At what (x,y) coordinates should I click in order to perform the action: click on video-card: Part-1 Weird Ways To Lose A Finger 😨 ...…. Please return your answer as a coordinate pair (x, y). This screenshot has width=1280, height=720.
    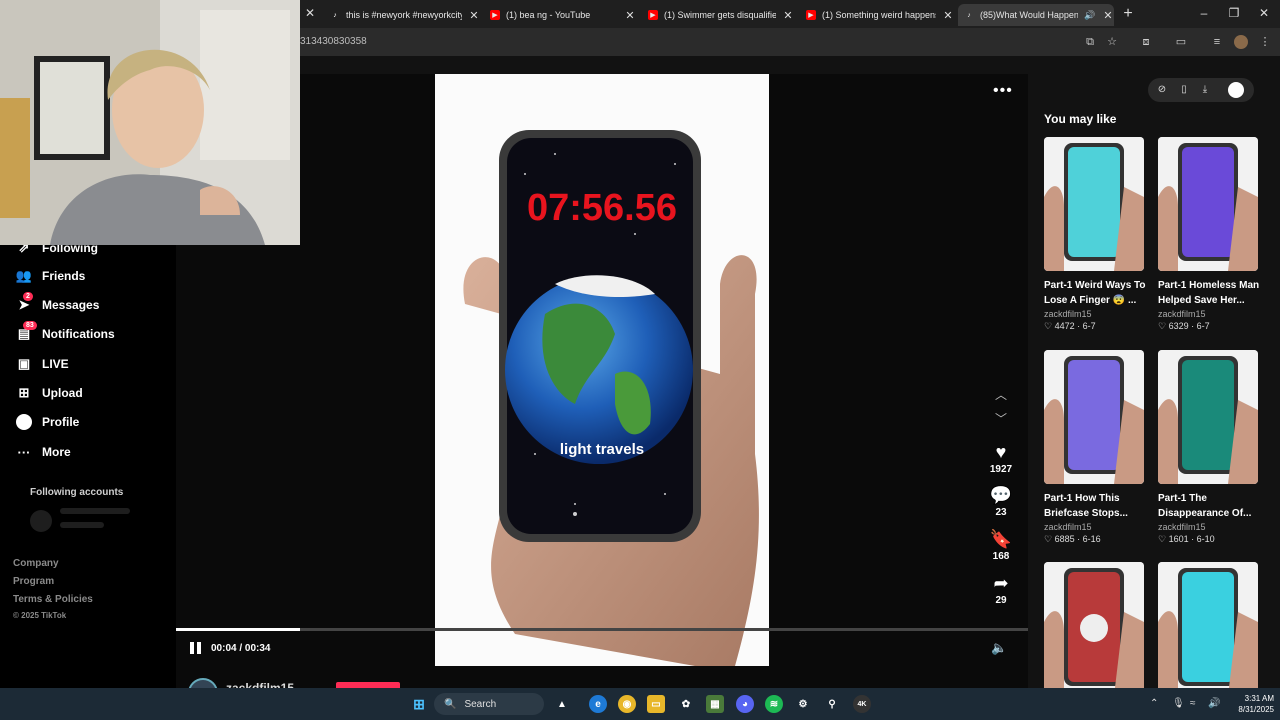
    Looking at the image, I should click on (1096, 234).